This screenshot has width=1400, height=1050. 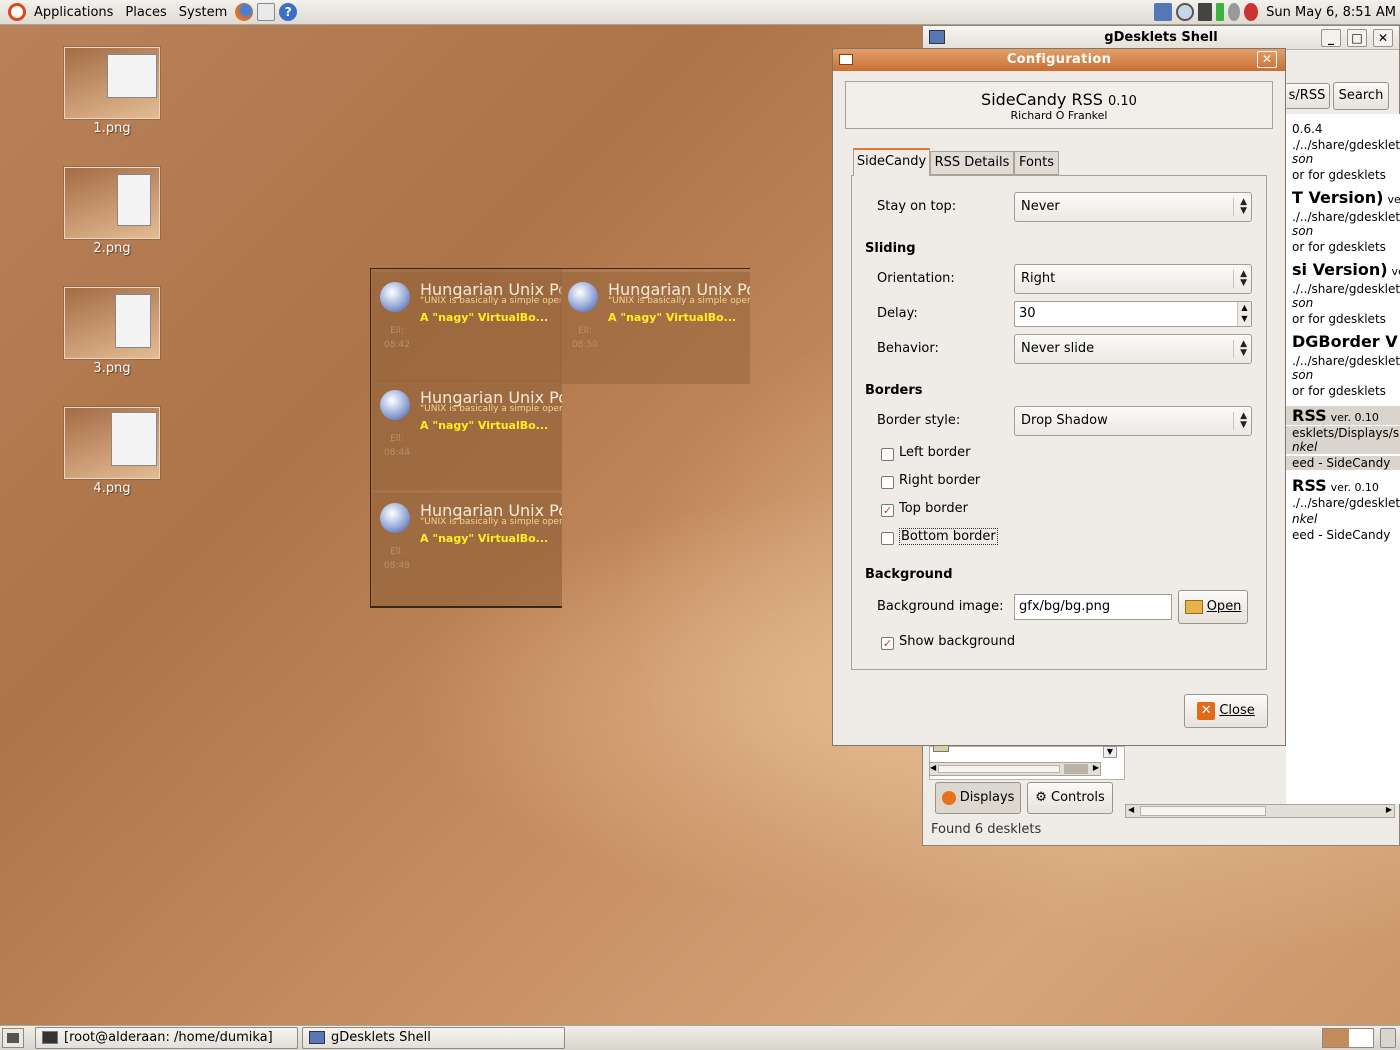 I want to click on window-menu-icon, so click(x=846, y=59).